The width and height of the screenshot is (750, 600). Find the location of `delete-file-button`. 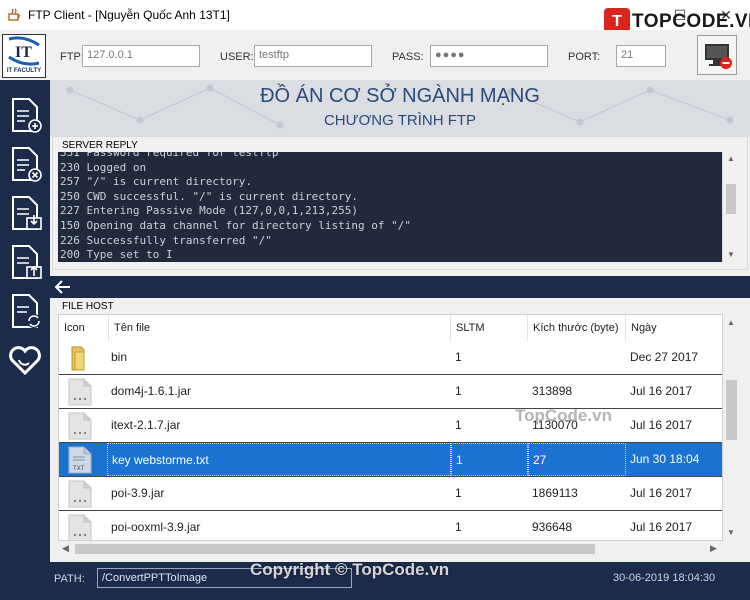

delete-file-button is located at coordinates (25, 164).